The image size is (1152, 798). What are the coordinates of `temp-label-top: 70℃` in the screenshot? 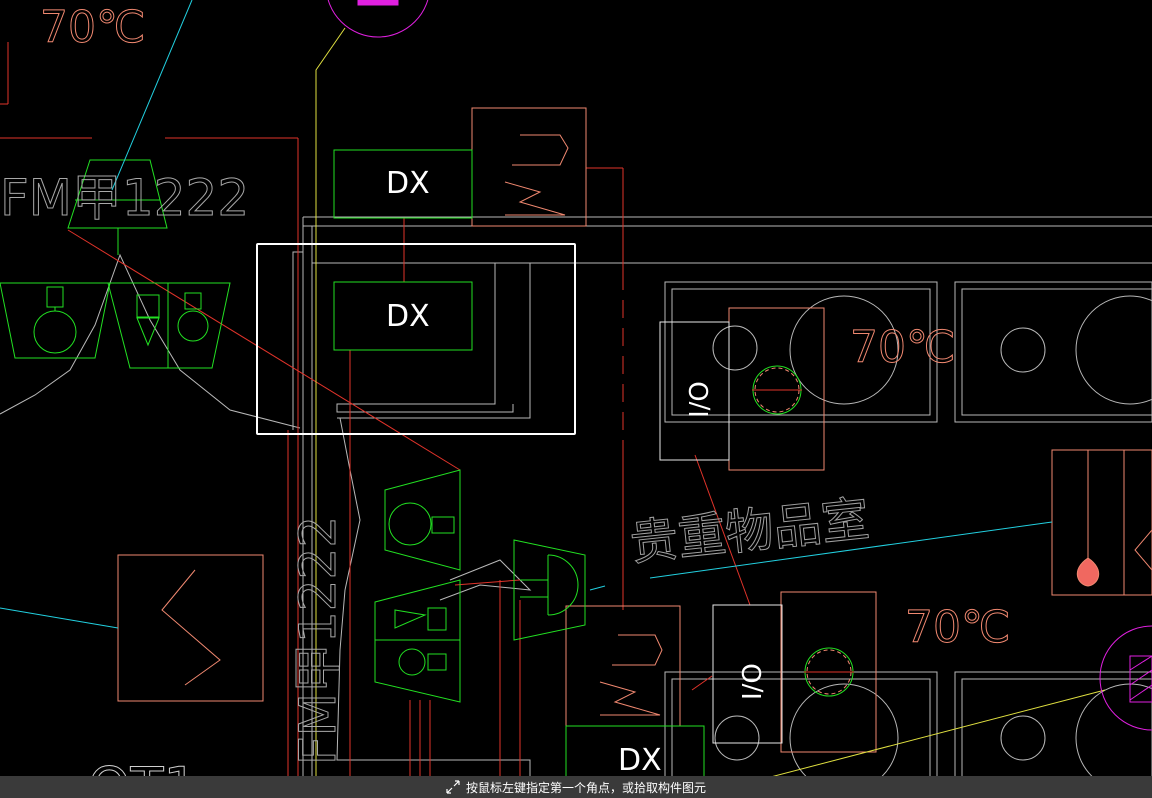 It's located at (92, 27).